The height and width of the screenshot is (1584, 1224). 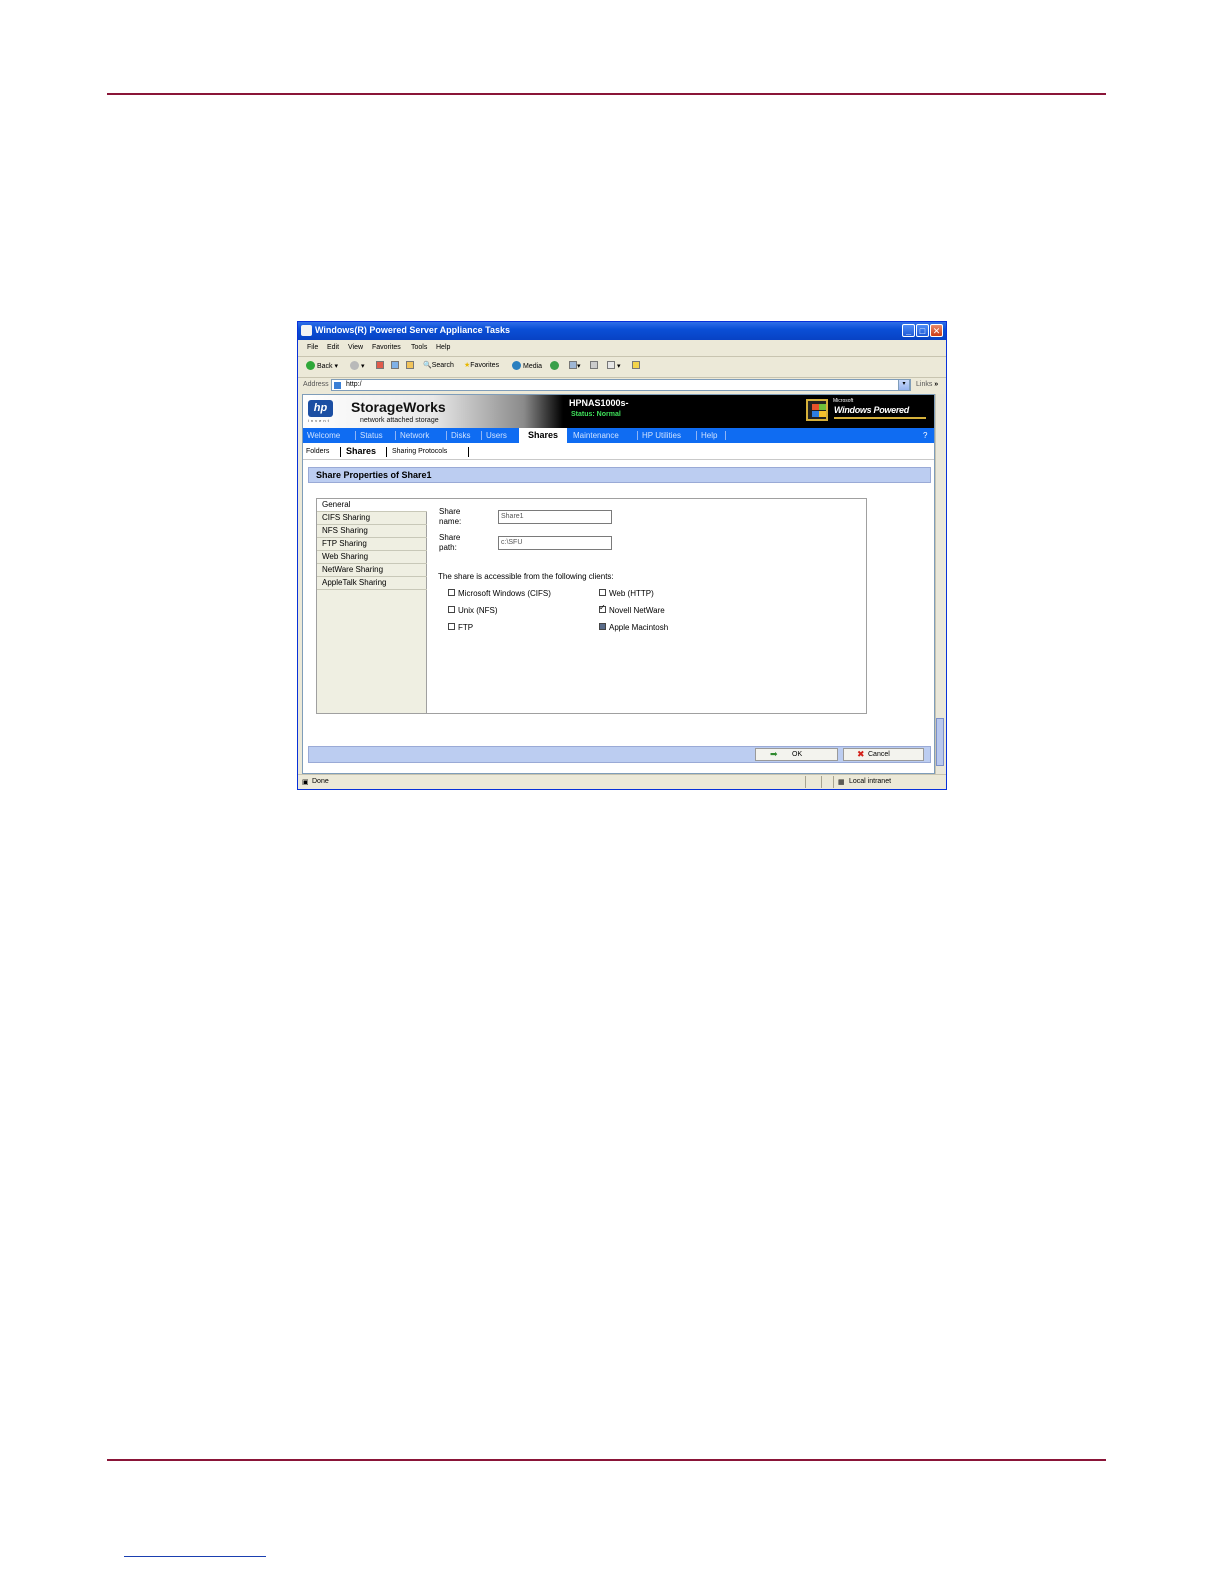 I want to click on back-button: Back ▾, so click(x=322, y=365).